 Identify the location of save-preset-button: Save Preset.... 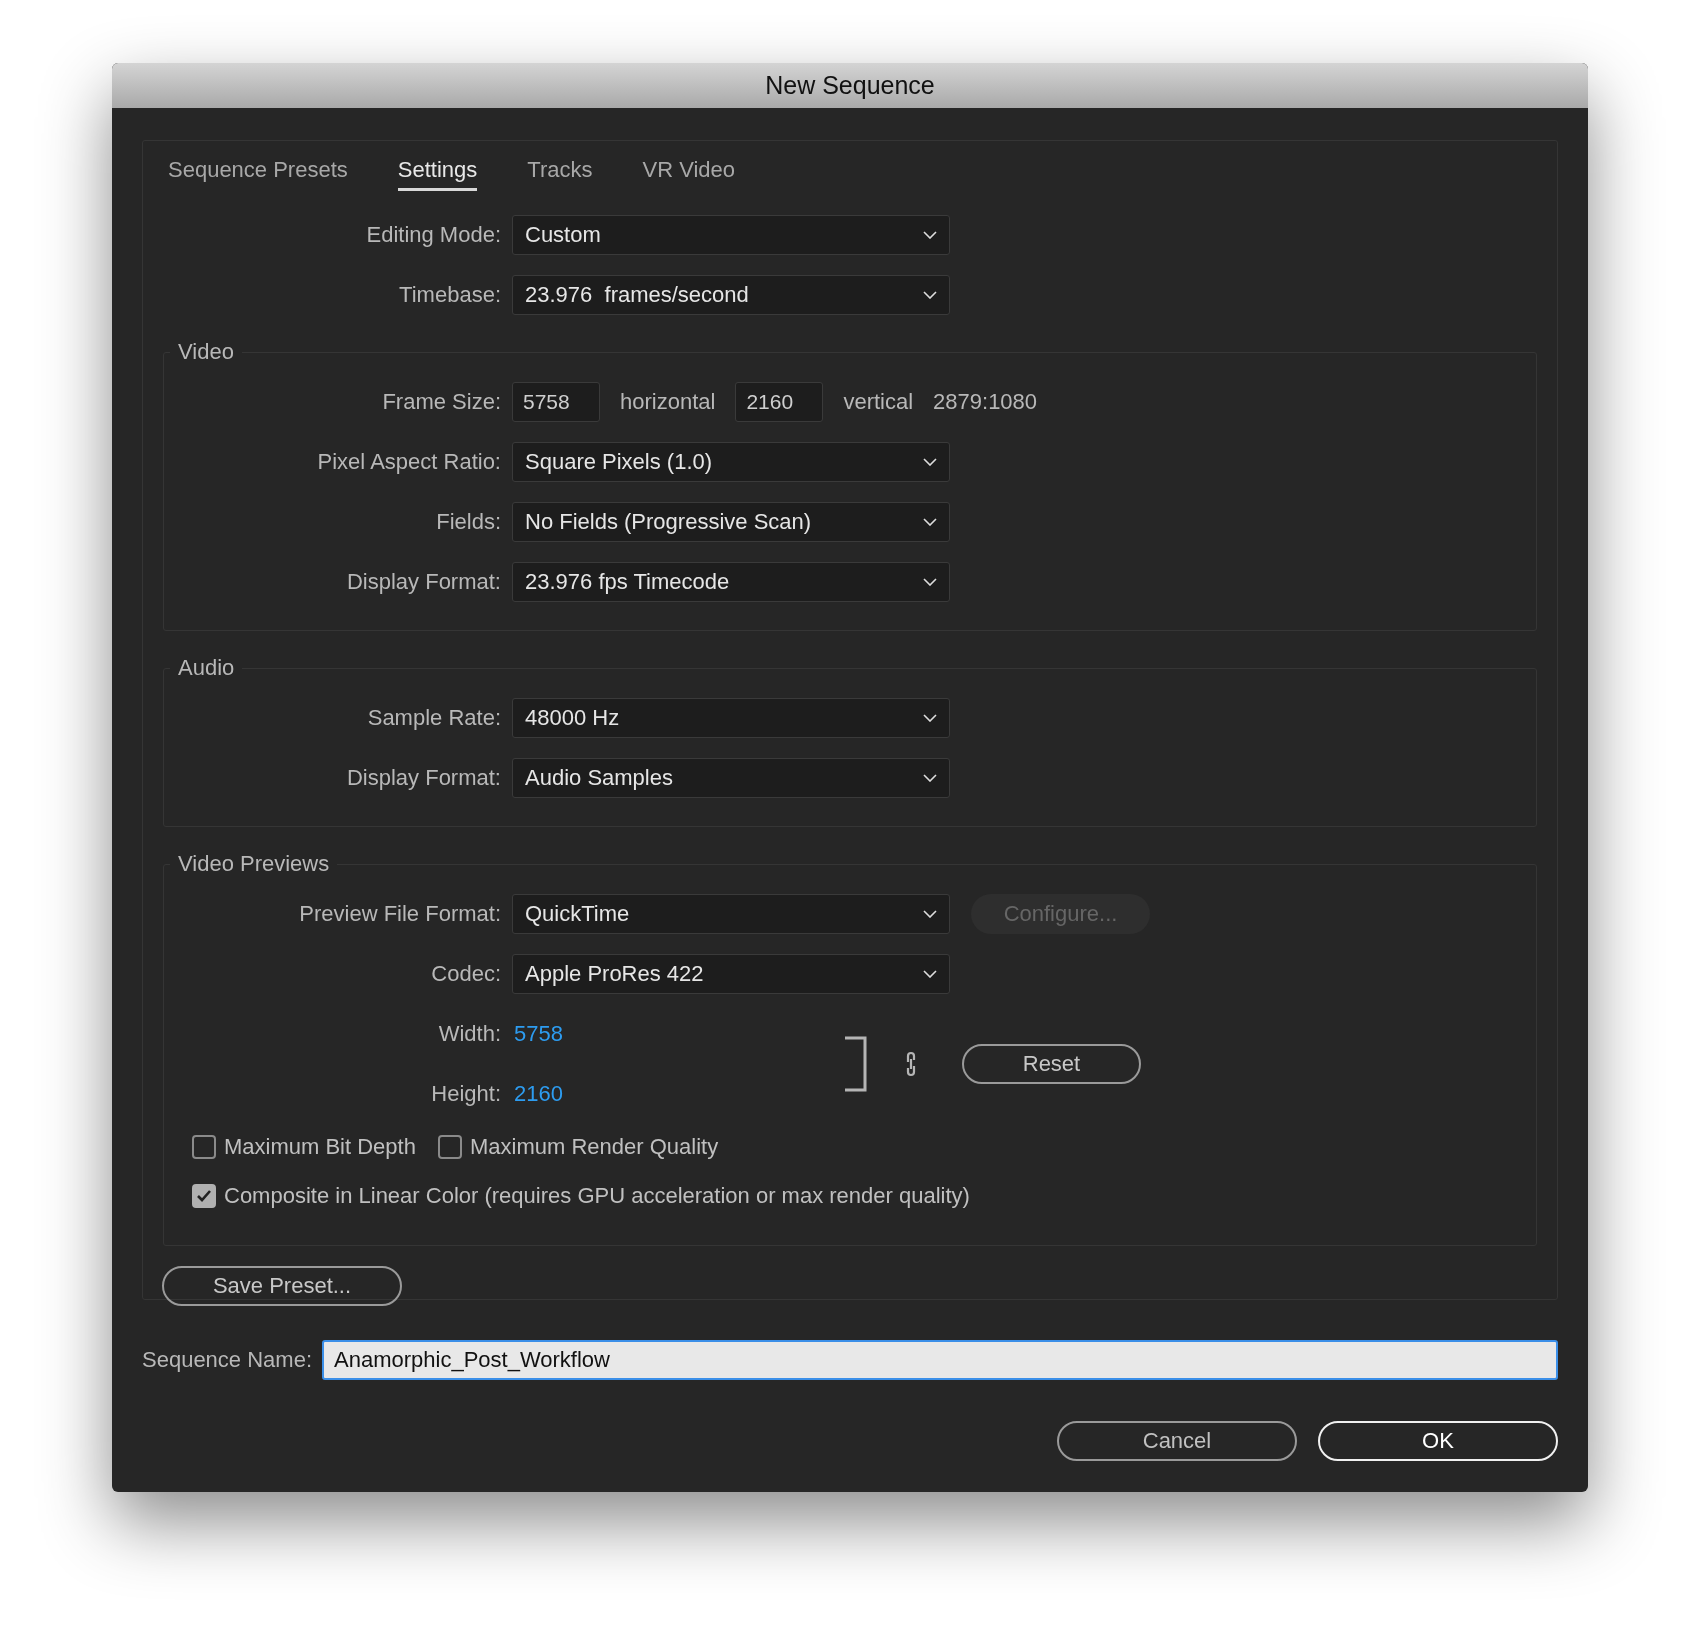
(282, 1286).